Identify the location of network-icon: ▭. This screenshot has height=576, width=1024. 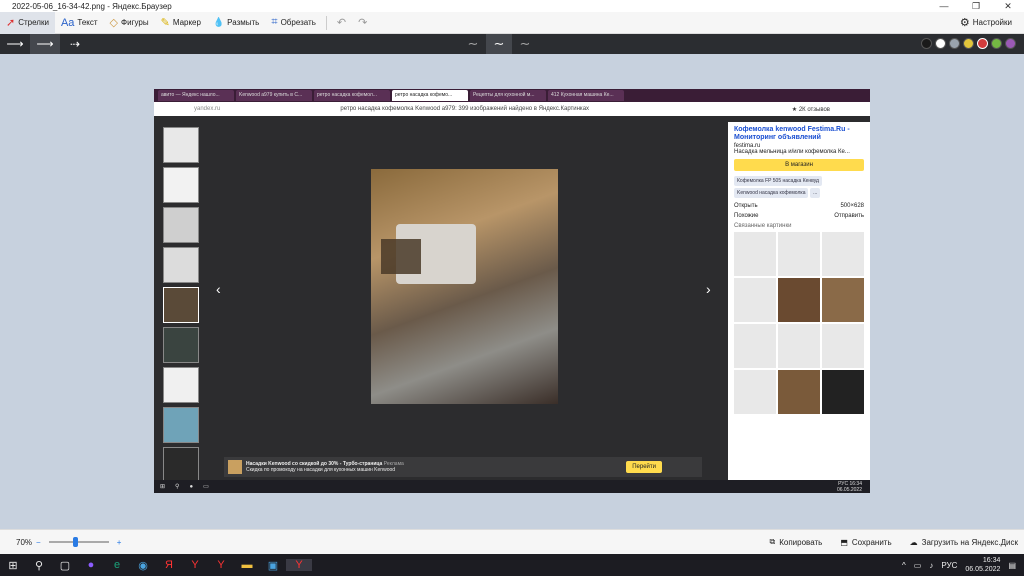
(918, 565).